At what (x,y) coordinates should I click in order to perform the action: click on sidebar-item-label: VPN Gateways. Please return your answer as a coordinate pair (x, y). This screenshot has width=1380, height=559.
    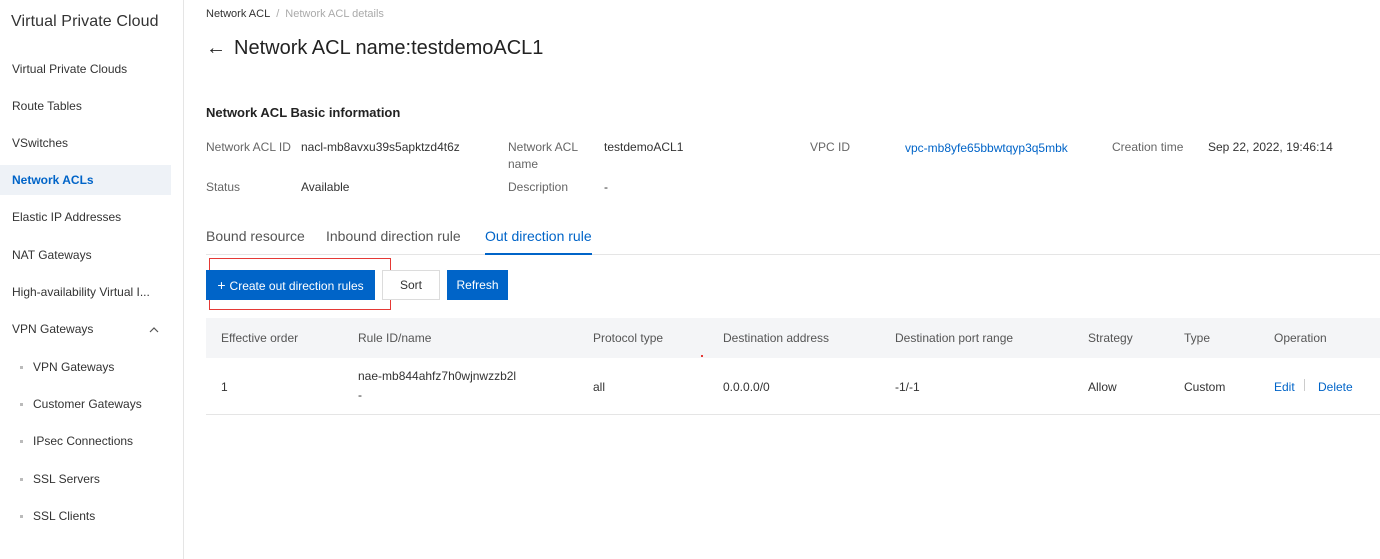
    Looking at the image, I should click on (53, 329).